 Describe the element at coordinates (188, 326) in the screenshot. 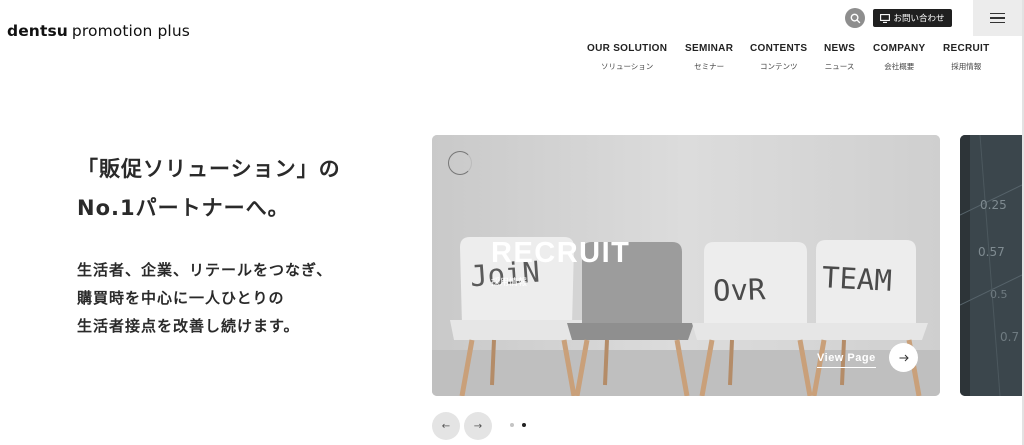

I see `hero-body-line: 生活者接点を改善し続けます。` at that location.